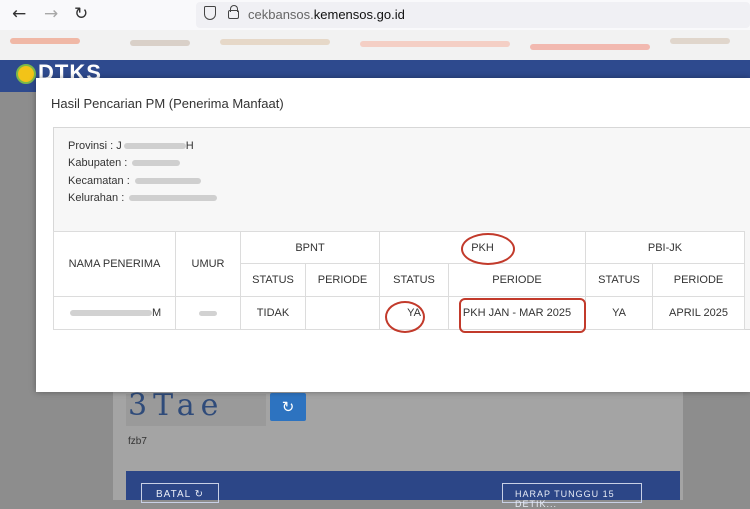  What do you see at coordinates (167, 103) in the screenshot?
I see `modal-title: Hasil Pencarian PM (Penerima Manfaat)` at bounding box center [167, 103].